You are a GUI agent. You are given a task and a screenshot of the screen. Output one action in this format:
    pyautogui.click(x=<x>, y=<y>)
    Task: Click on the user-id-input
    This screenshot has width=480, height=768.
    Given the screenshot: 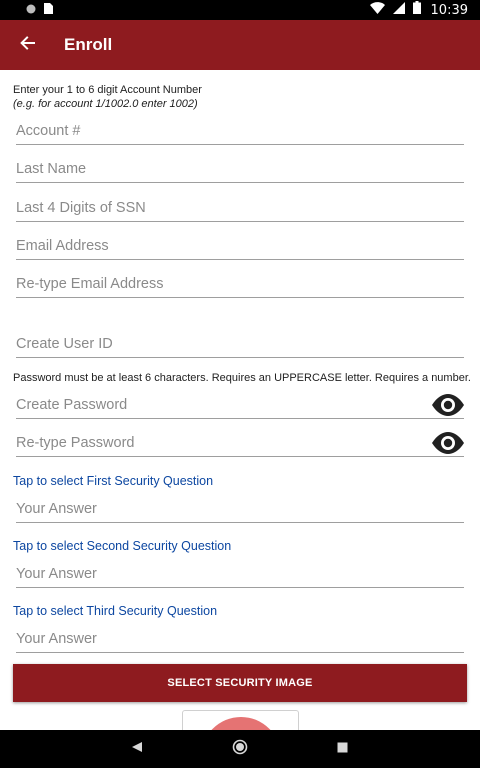 What is the action you would take?
    pyautogui.click(x=240, y=343)
    